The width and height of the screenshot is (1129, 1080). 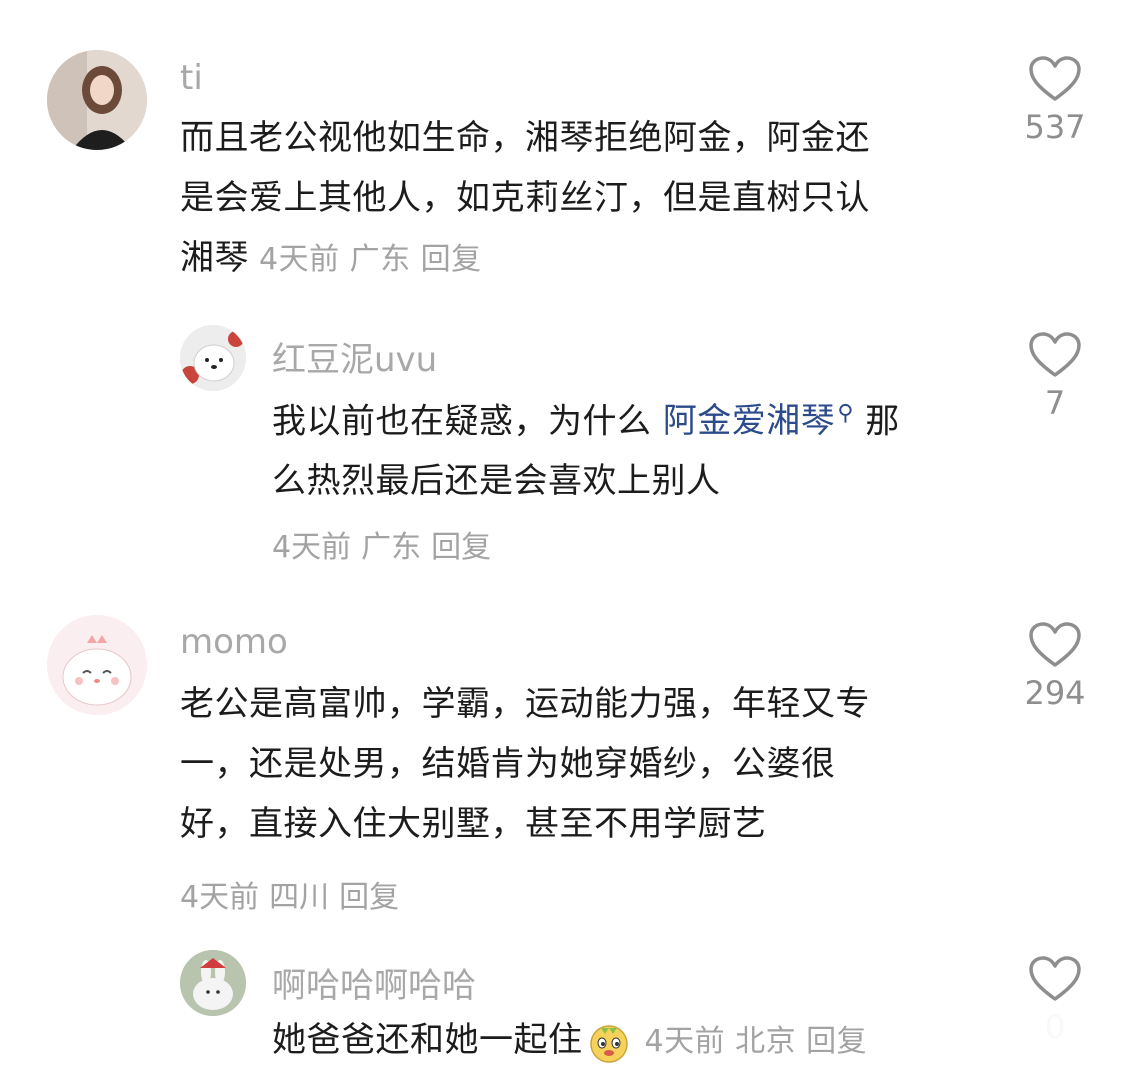 What do you see at coordinates (882, 421) in the screenshot?
I see `comment-text-part: 那` at bounding box center [882, 421].